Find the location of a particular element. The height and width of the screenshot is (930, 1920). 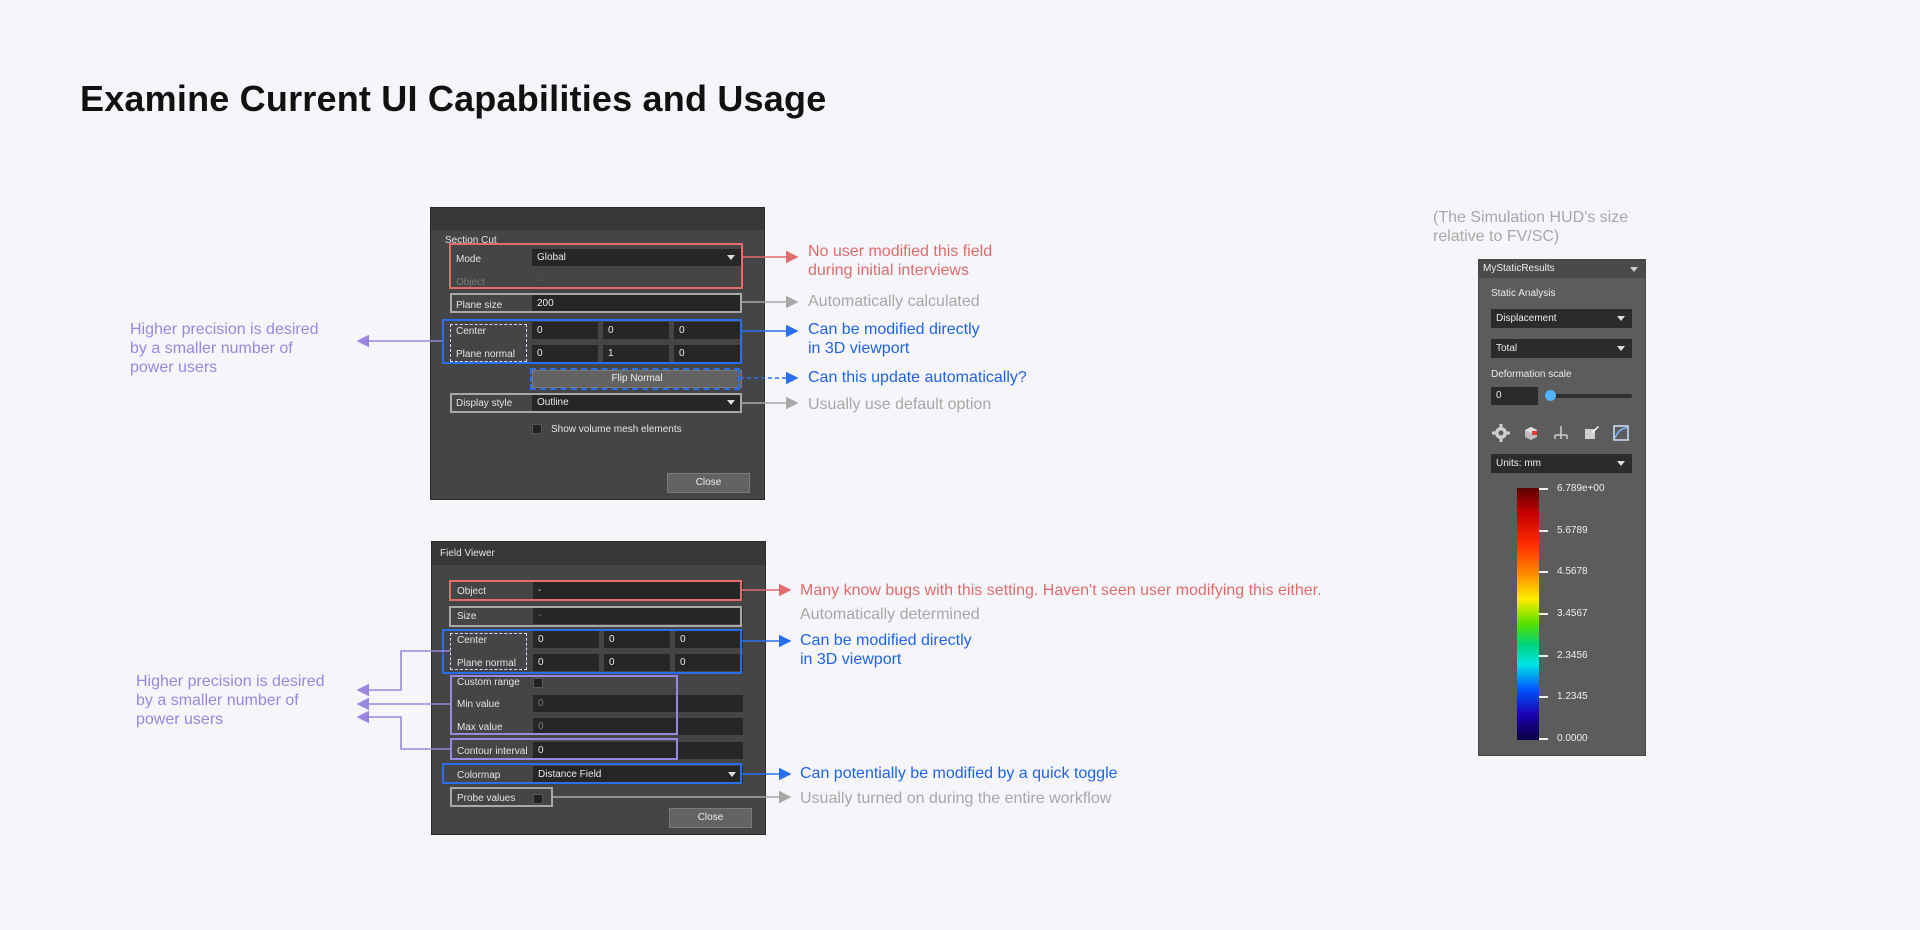

gear-icon is located at coordinates (1501, 433).